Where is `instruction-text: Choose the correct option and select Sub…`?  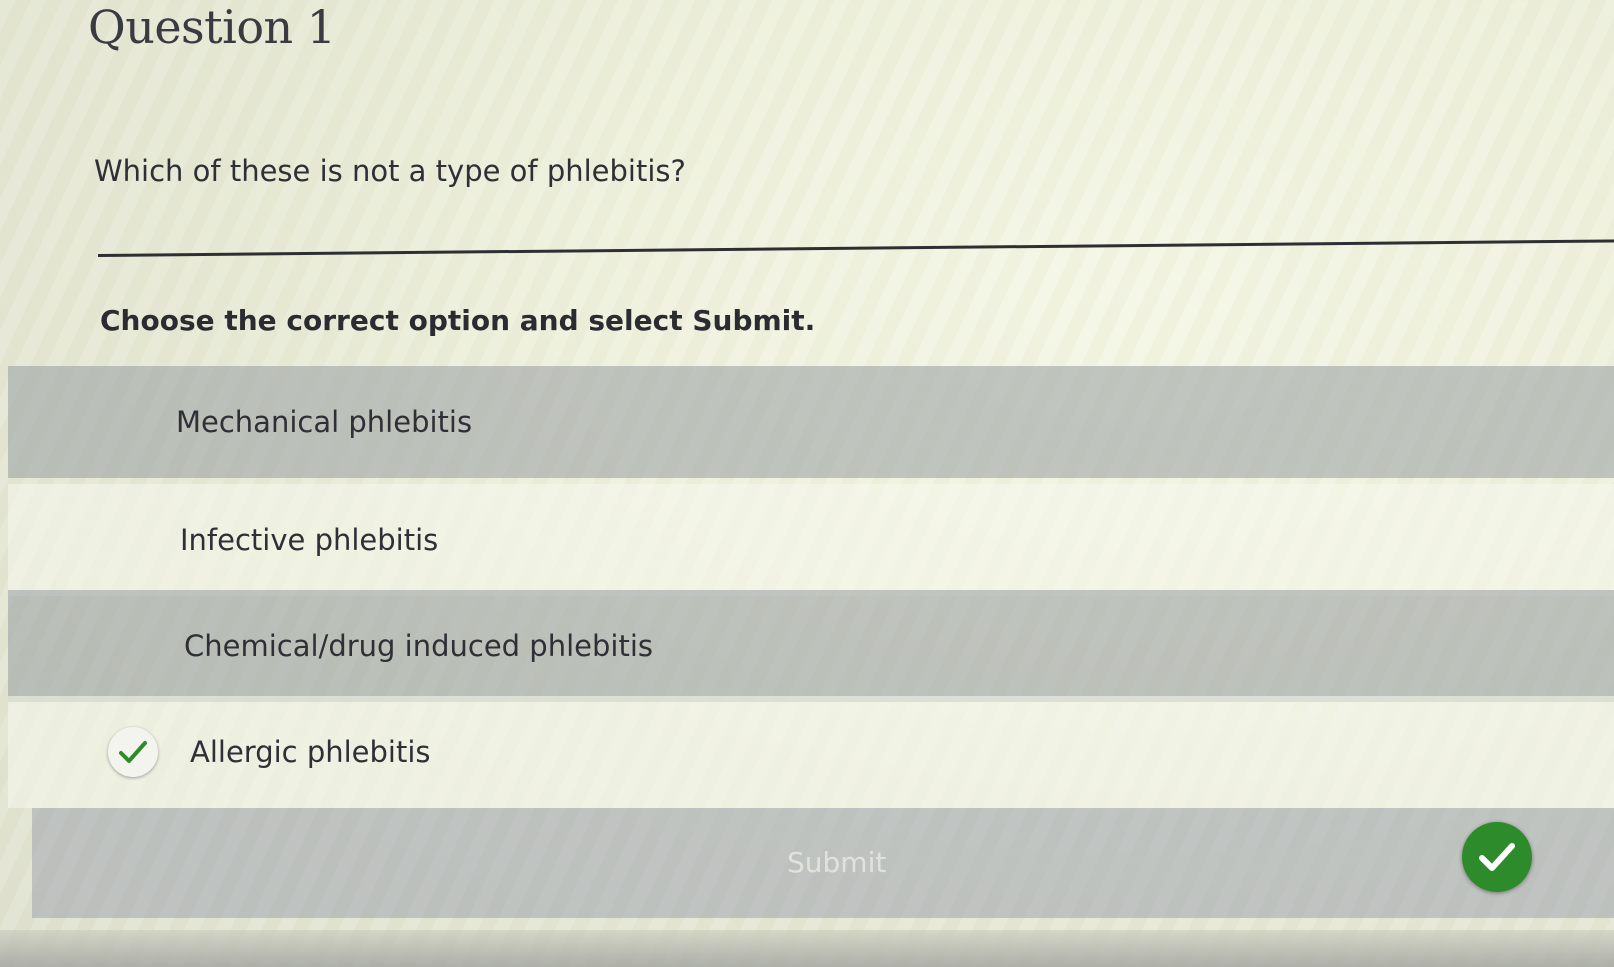 instruction-text: Choose the correct option and select Sub… is located at coordinates (458, 320).